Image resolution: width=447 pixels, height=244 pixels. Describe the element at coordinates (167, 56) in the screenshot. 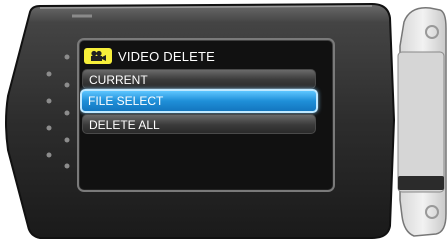

I see `menu-title: VIDEO DELETE` at that location.